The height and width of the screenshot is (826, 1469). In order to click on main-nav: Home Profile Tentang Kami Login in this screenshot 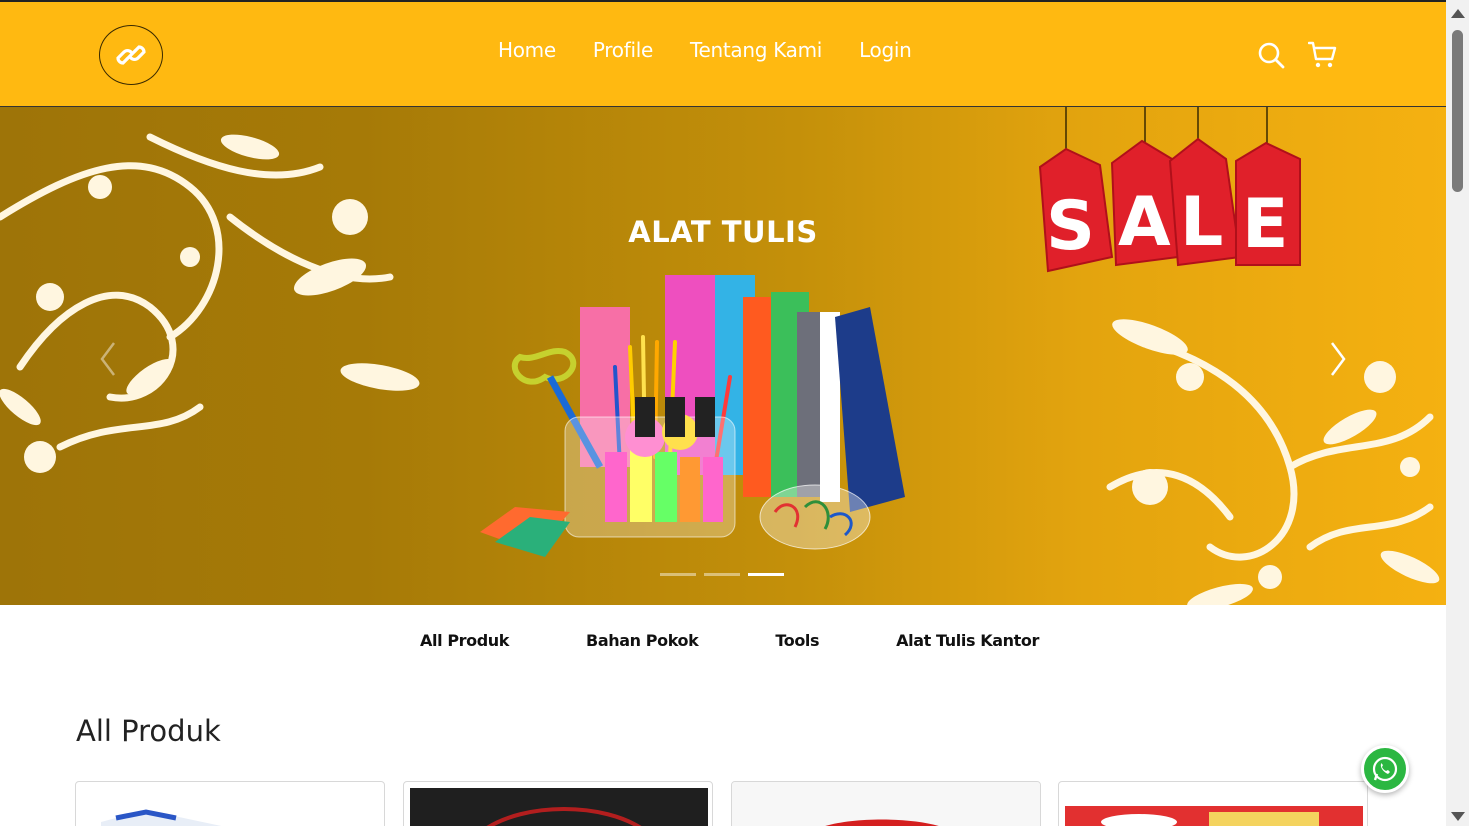, I will do `click(723, 50)`.